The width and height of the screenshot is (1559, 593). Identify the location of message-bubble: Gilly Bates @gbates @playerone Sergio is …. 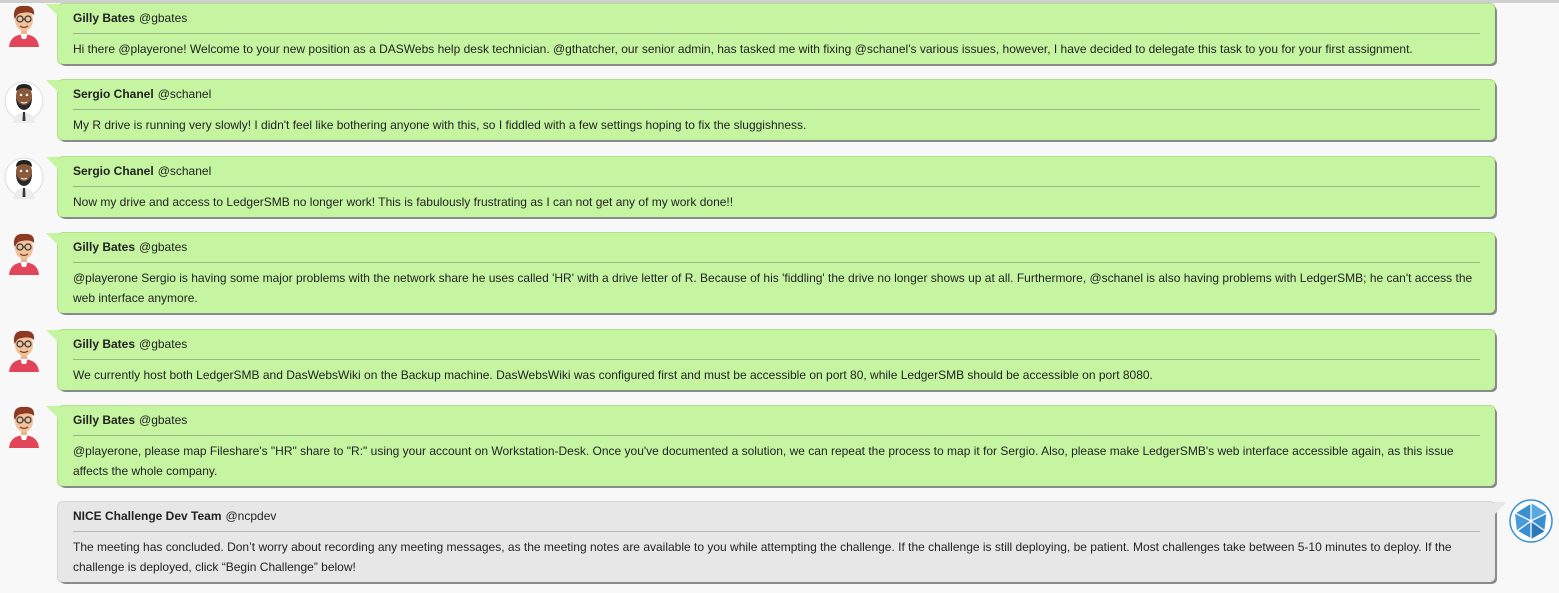
(770, 273).